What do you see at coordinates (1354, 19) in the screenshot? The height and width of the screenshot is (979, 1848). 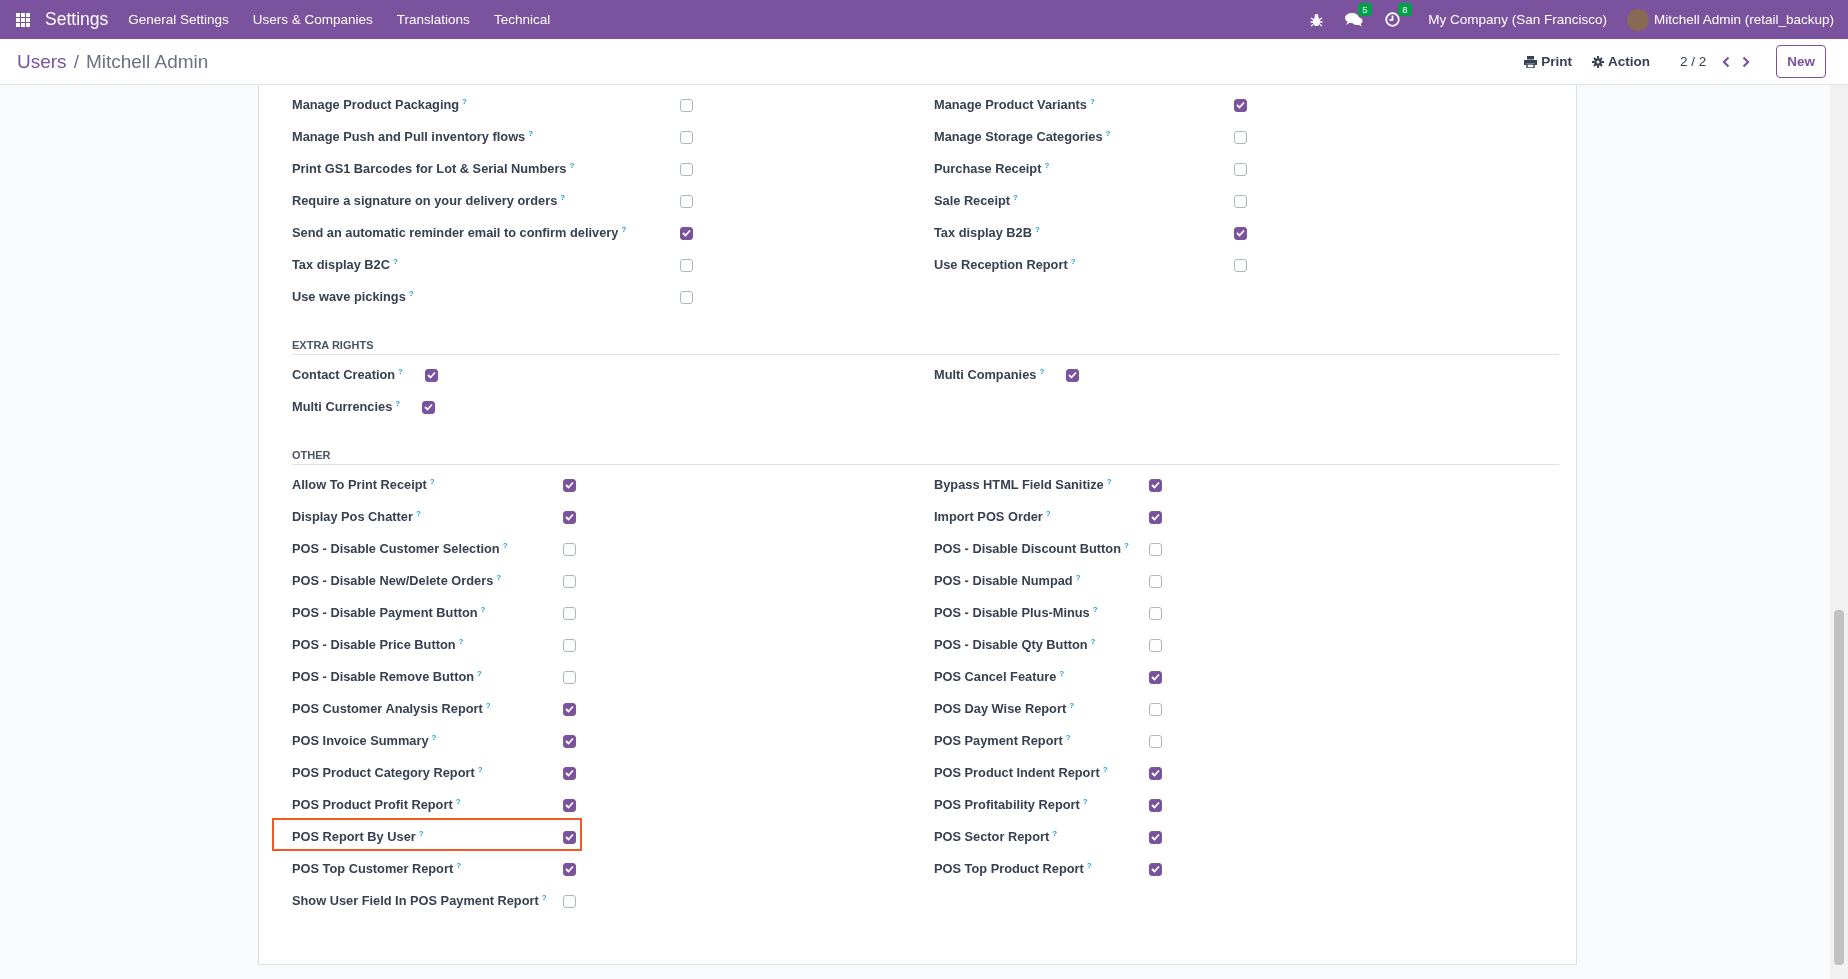 I see `chat-bubbles-icon` at bounding box center [1354, 19].